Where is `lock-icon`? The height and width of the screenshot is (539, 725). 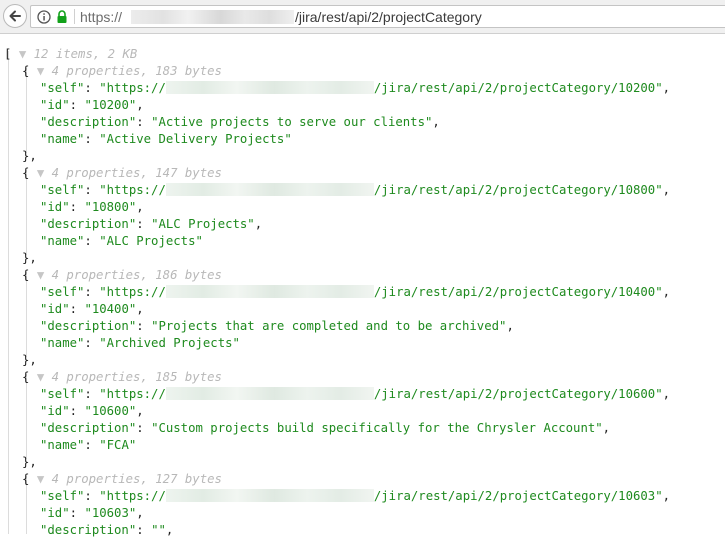 lock-icon is located at coordinates (62, 17).